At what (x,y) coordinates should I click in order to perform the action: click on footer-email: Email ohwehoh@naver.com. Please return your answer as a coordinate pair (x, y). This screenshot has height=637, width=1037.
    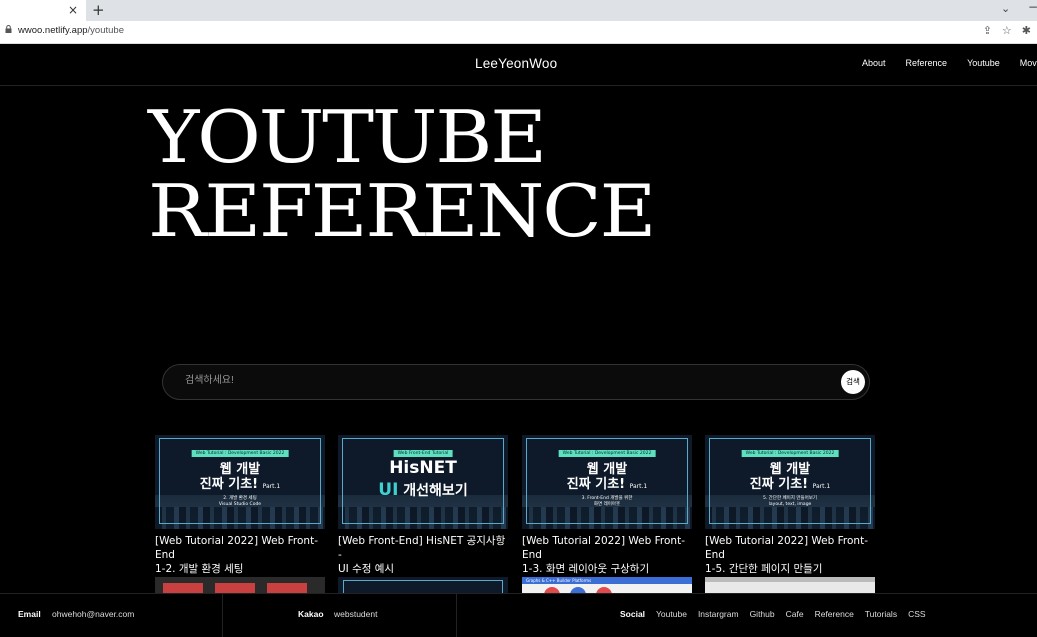
    Looking at the image, I should click on (111, 615).